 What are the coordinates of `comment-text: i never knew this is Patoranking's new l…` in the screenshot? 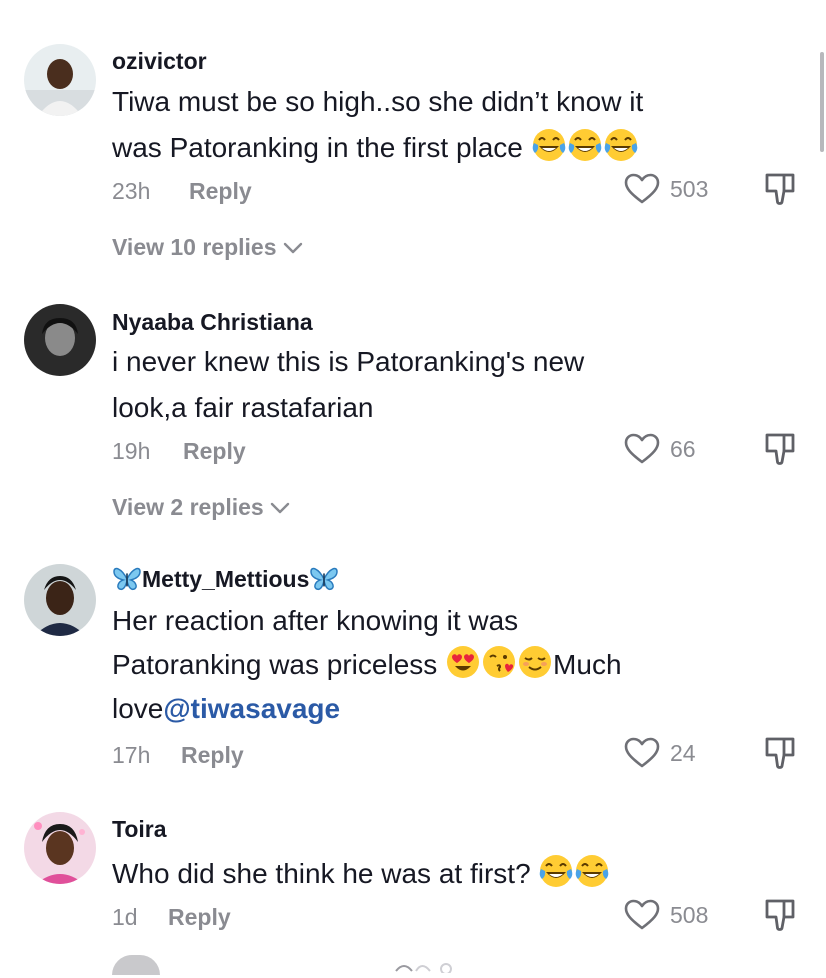 It's located at (432, 385).